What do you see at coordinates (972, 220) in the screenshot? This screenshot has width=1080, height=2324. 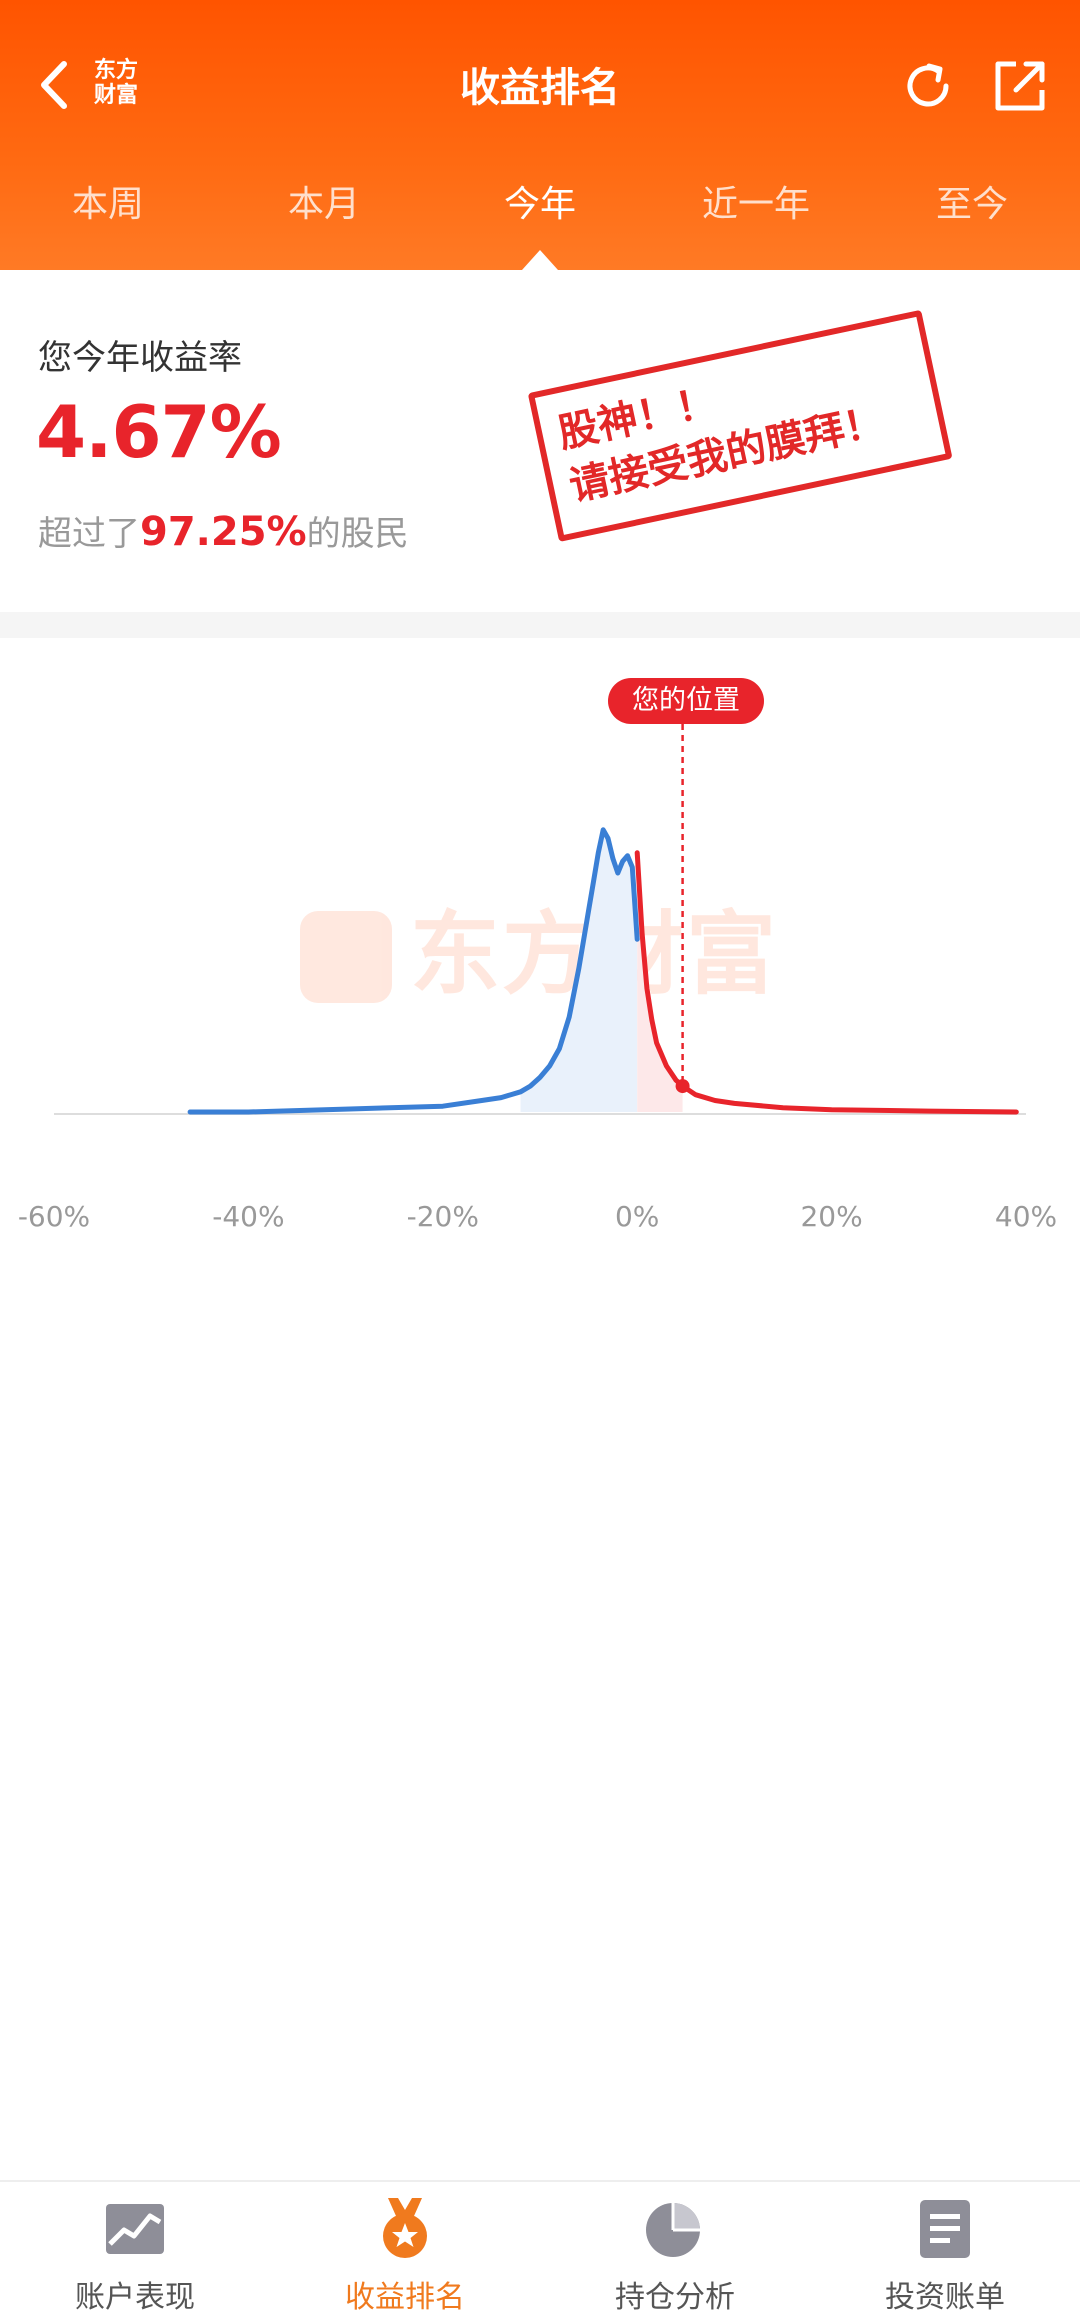 I see `tab-all-time: 至今` at bounding box center [972, 220].